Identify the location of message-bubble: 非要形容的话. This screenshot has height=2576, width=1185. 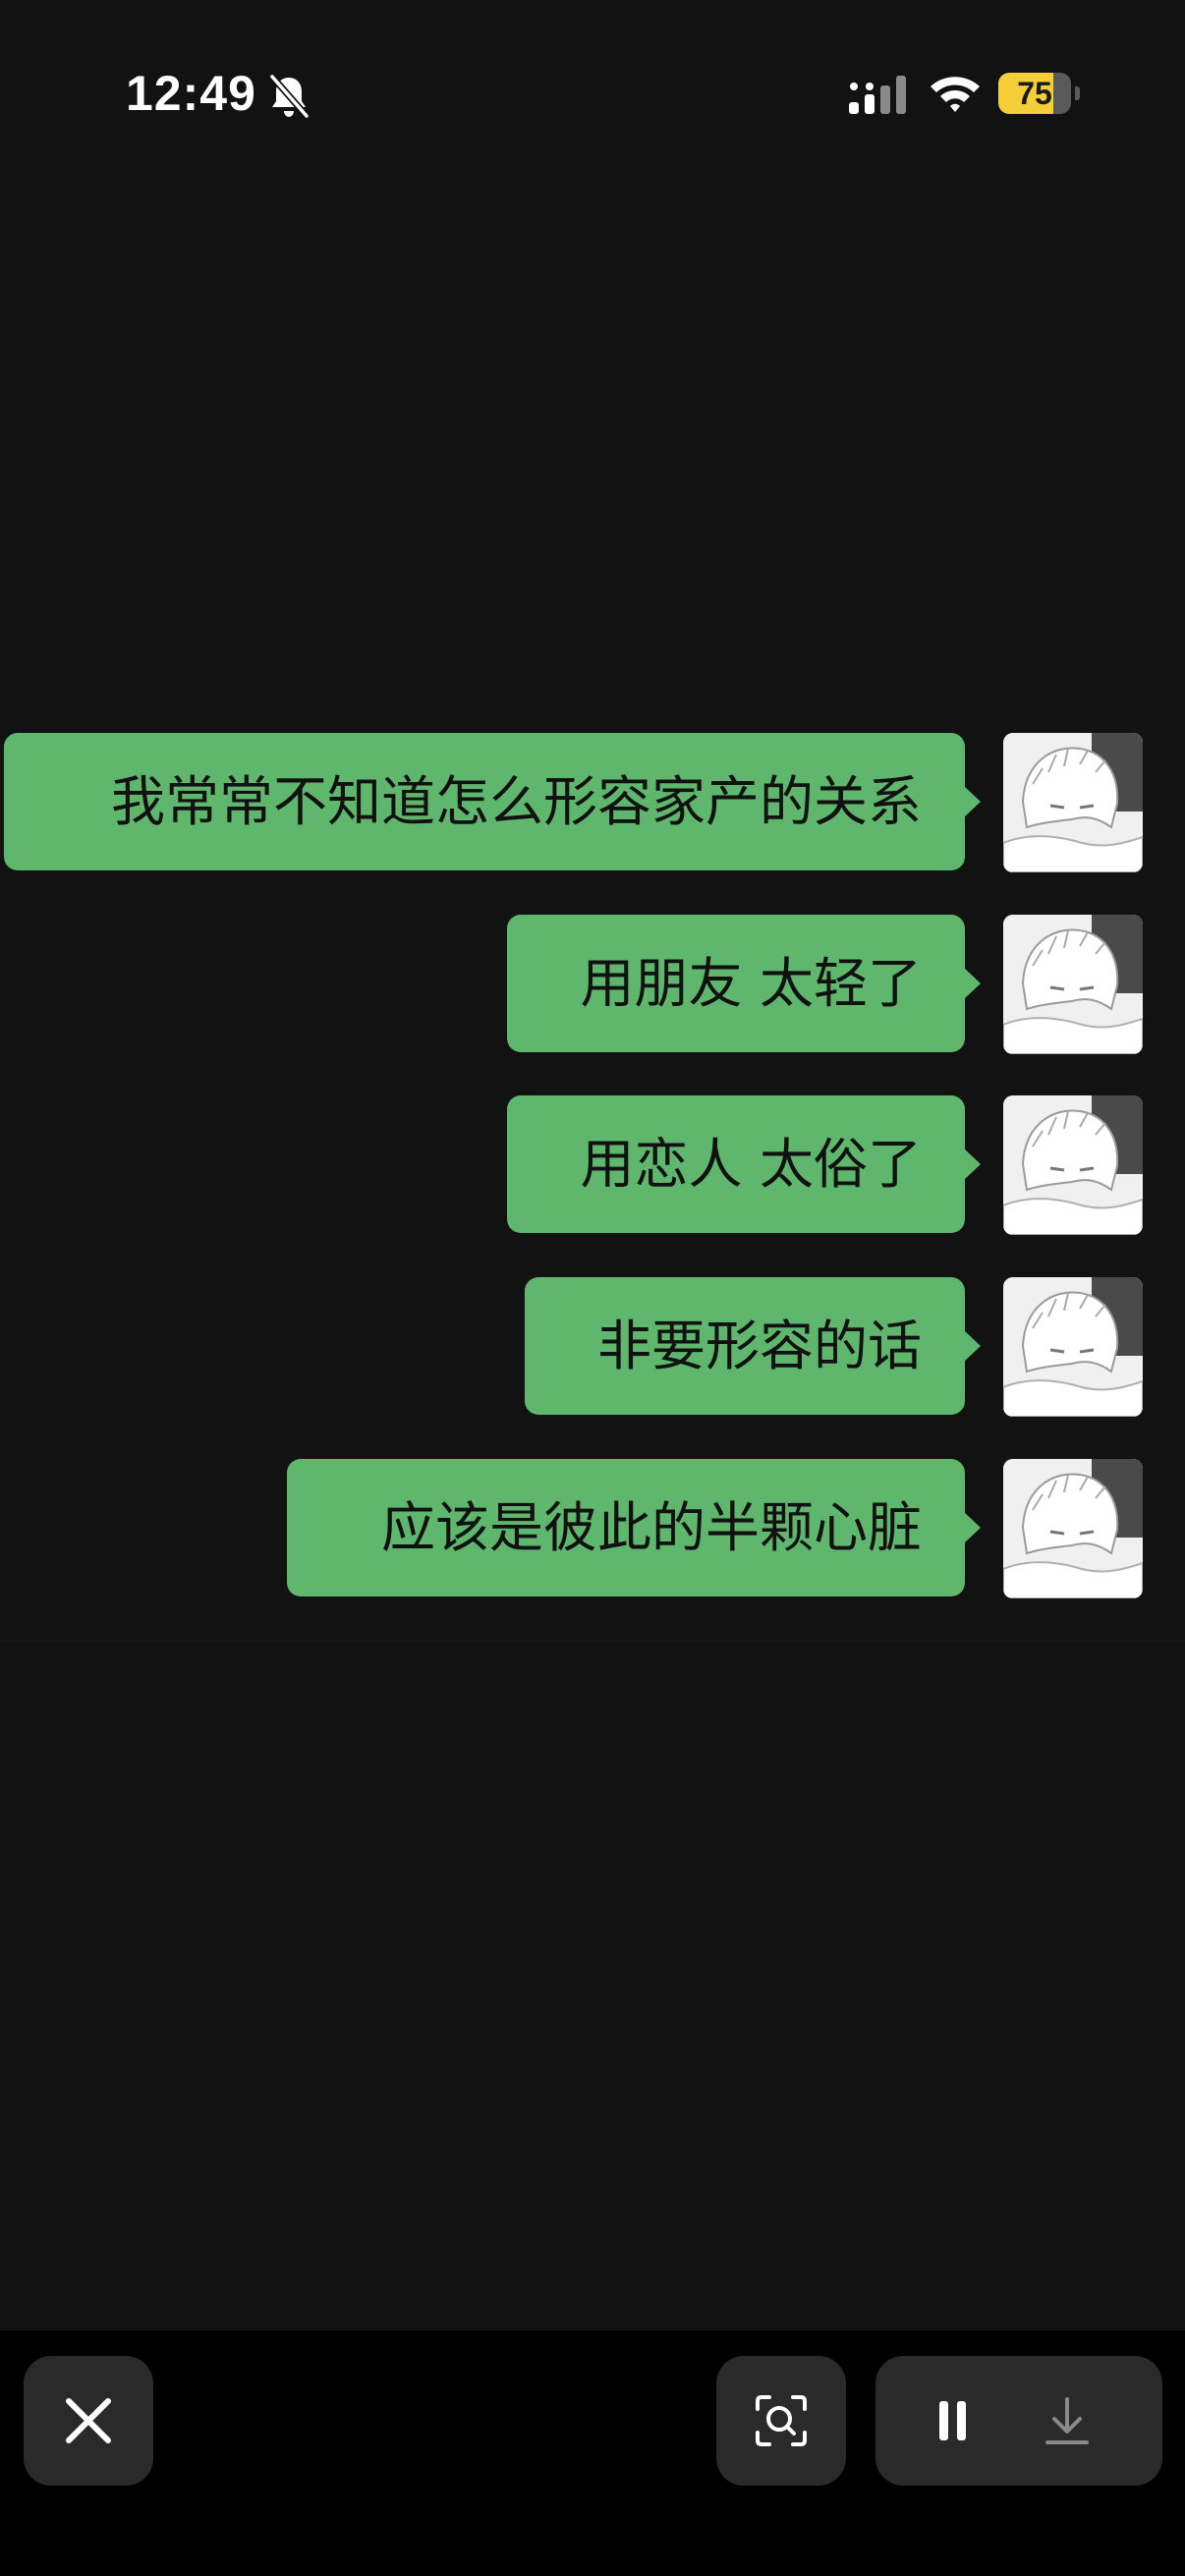
(753, 1346).